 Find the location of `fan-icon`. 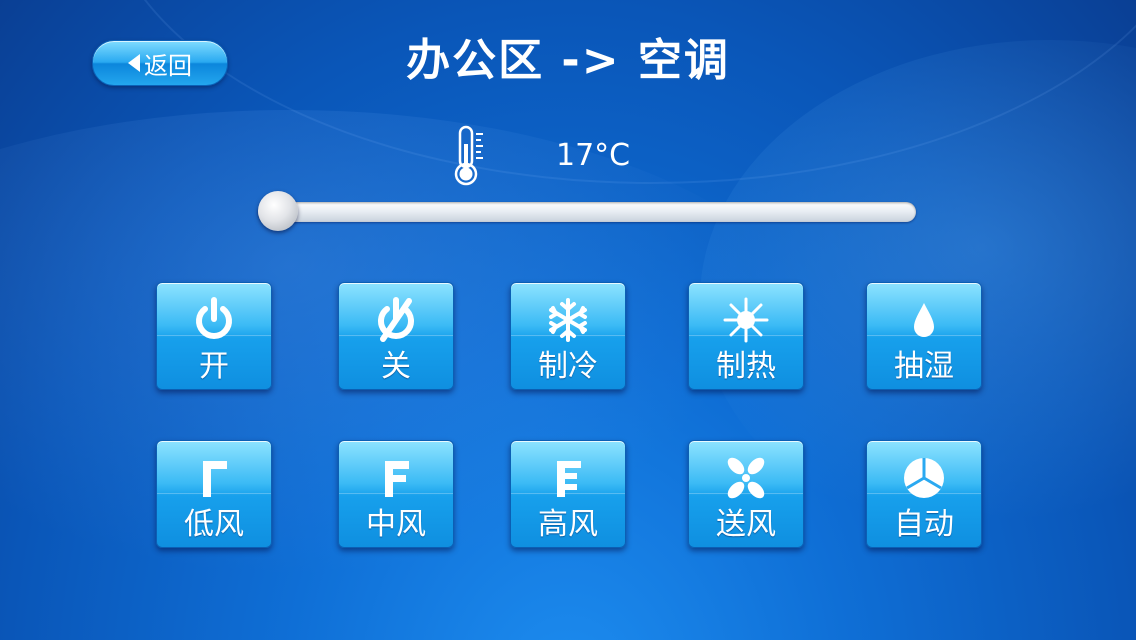

fan-icon is located at coordinates (746, 478).